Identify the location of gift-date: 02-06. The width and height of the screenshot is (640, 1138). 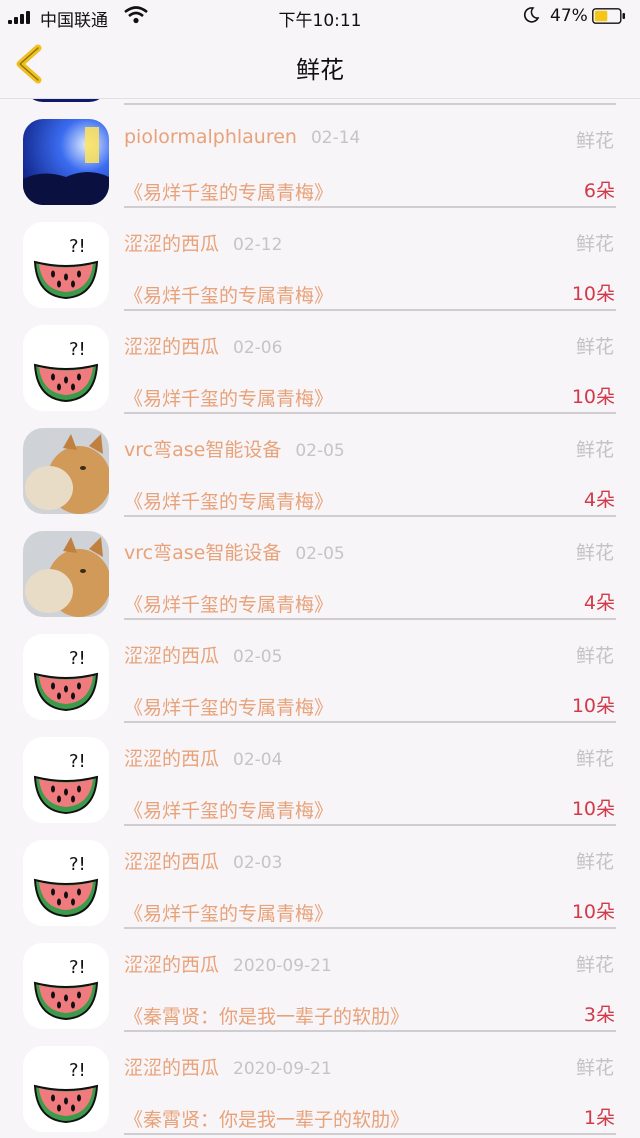
(258, 348).